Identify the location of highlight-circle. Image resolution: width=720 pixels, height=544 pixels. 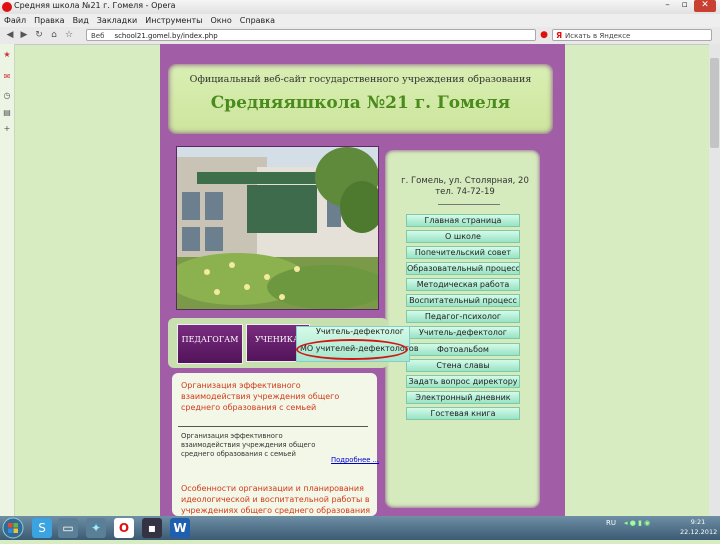
(352, 349).